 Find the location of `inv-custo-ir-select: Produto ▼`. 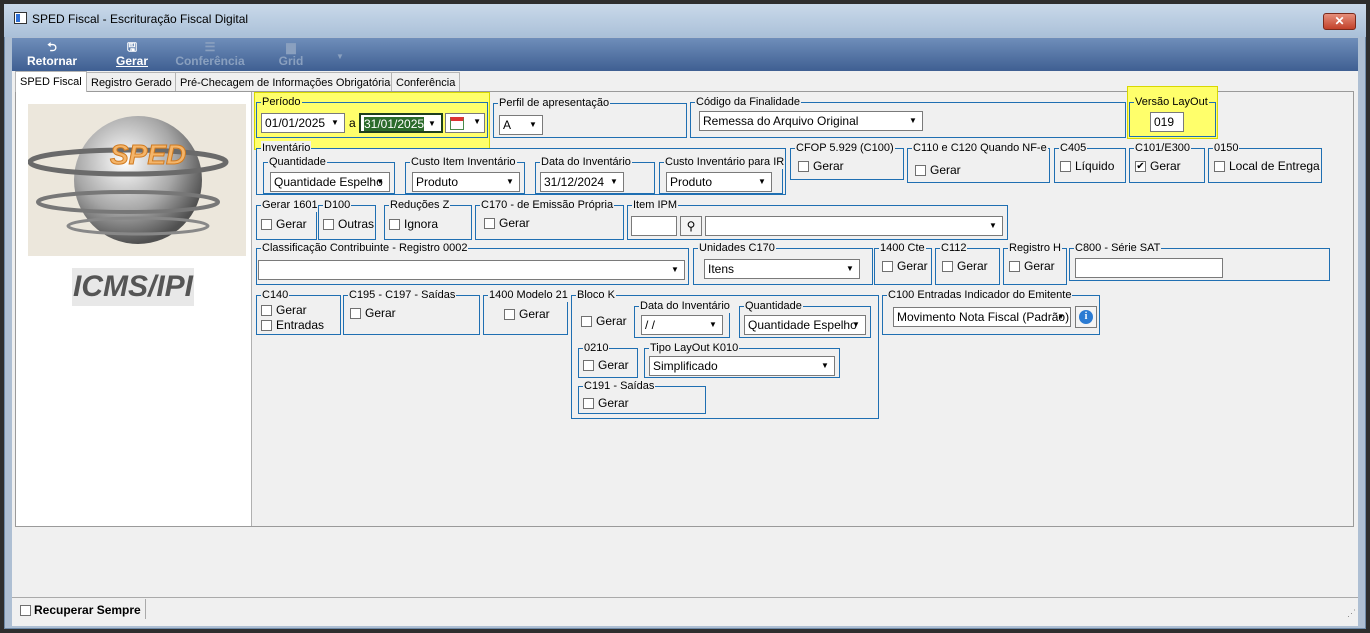

inv-custo-ir-select: Produto ▼ is located at coordinates (719, 182).